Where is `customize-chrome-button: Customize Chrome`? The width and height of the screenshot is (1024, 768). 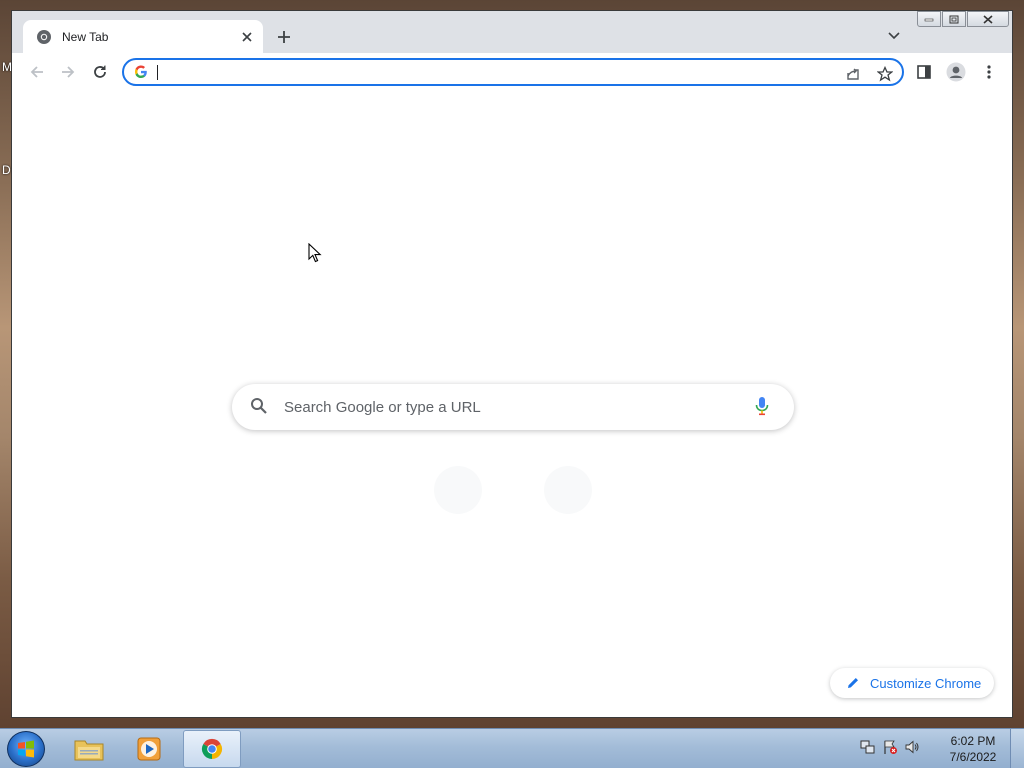
customize-chrome-button: Customize Chrome is located at coordinates (912, 683).